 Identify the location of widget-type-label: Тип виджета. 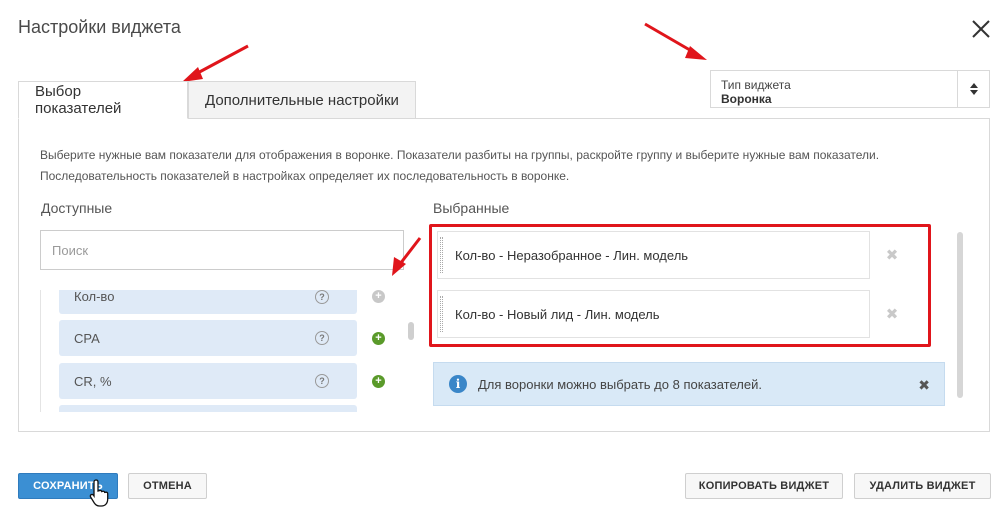
(756, 85).